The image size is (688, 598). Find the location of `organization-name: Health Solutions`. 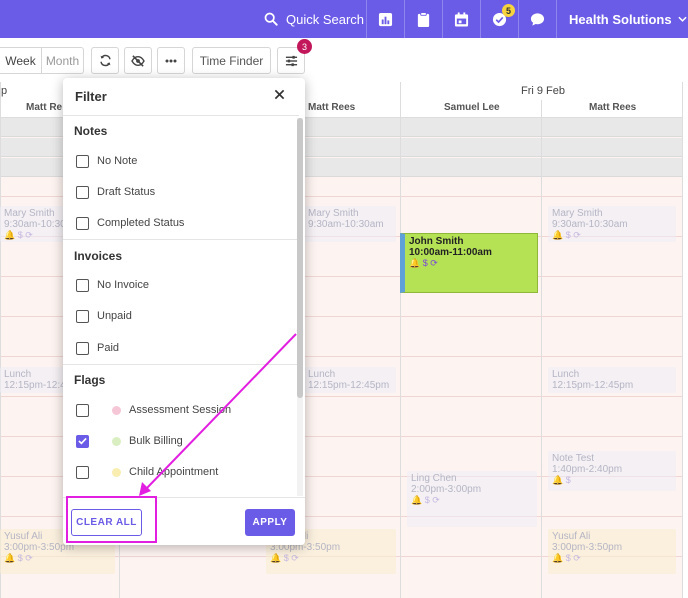

organization-name: Health Solutions is located at coordinates (620, 19).